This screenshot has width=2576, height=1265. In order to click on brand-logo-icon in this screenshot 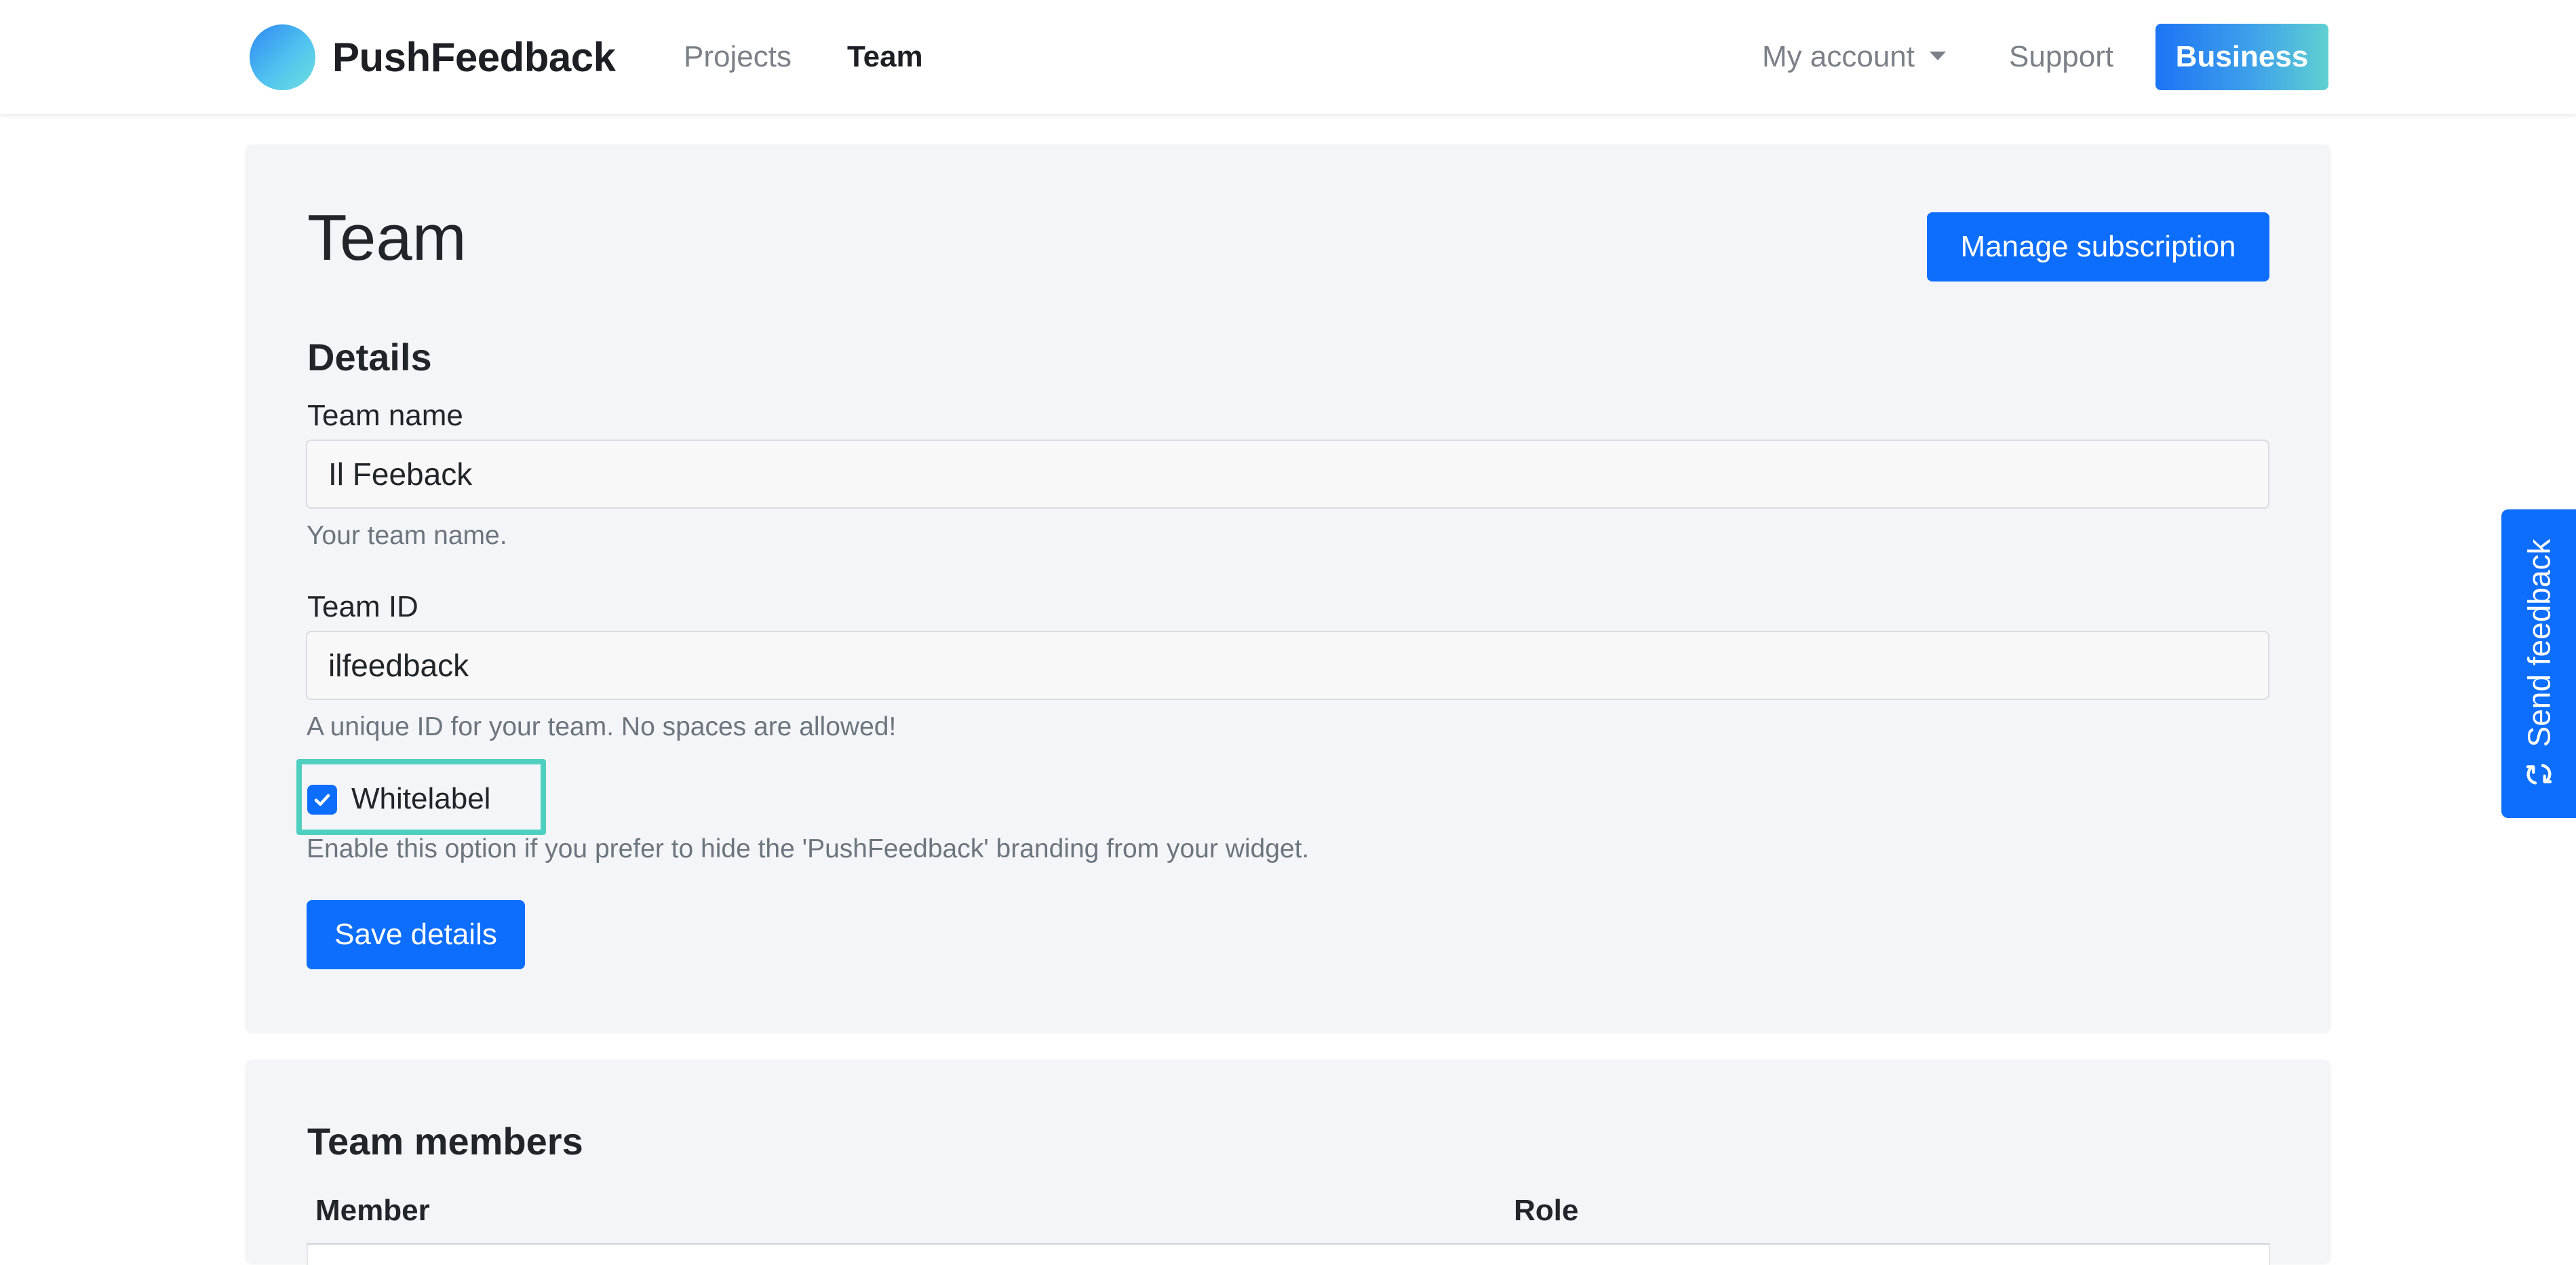, I will do `click(282, 57)`.